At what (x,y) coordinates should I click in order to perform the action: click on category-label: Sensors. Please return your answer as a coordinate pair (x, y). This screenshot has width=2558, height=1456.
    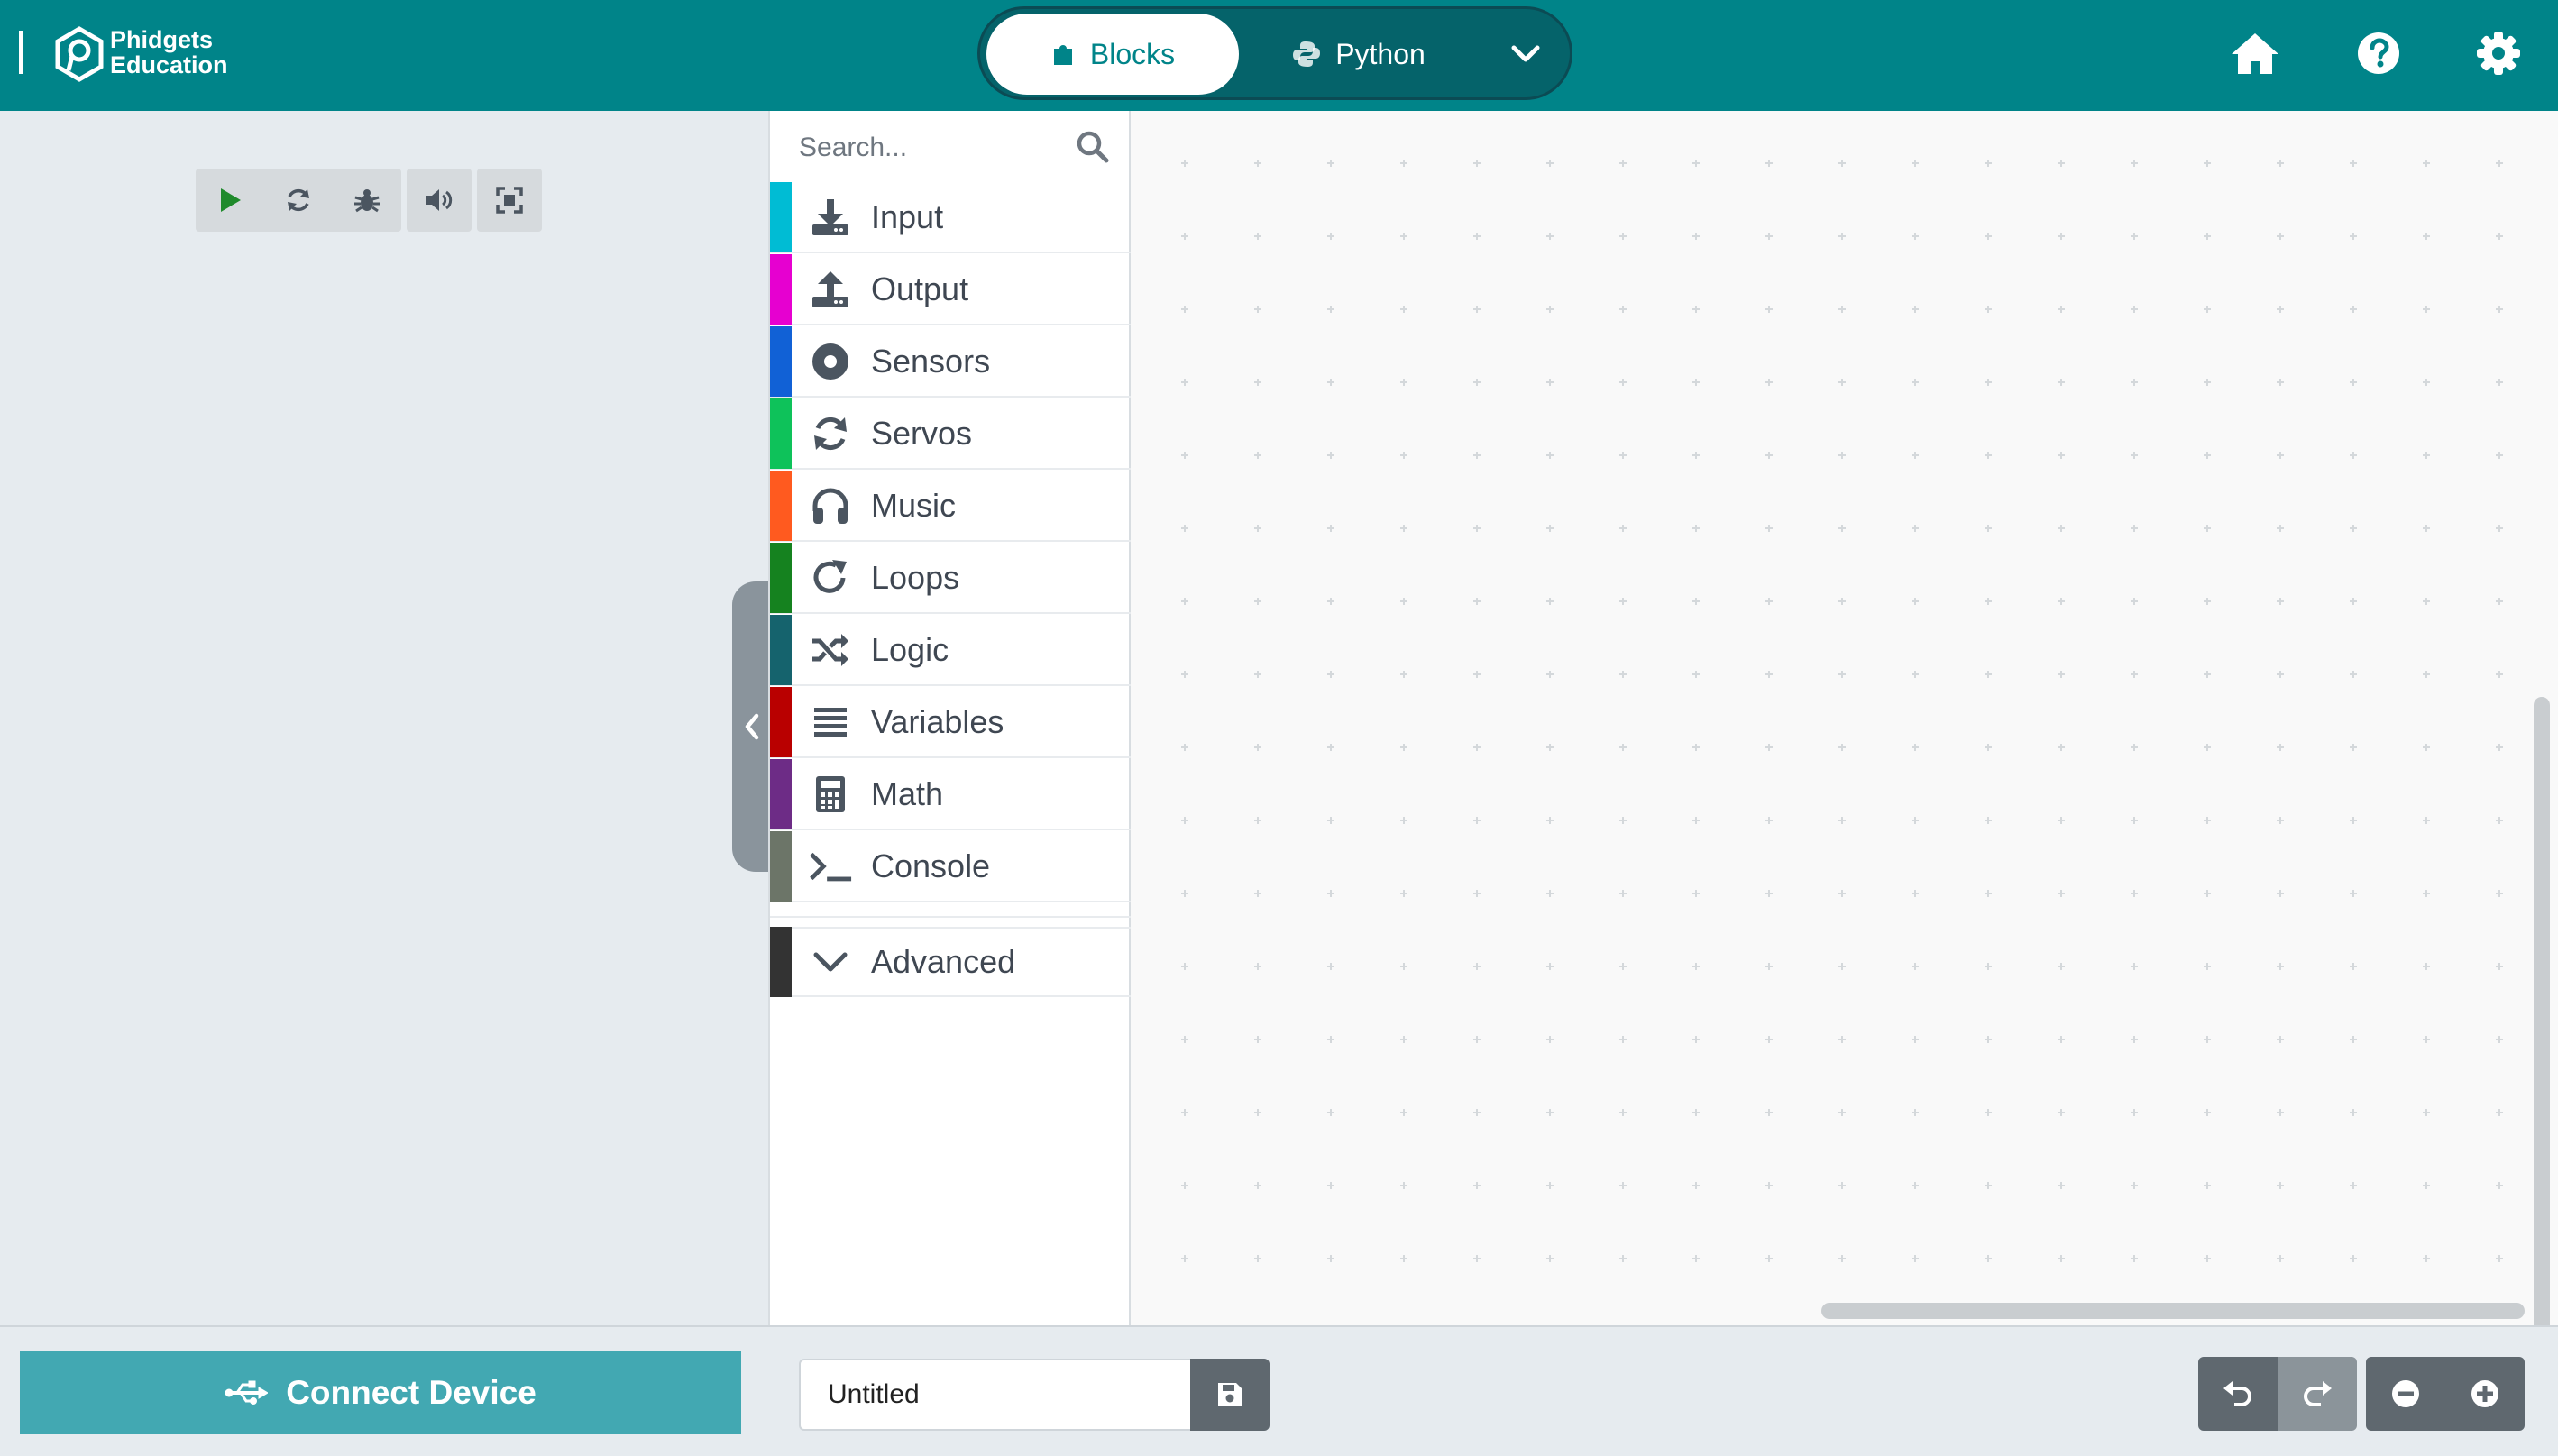
    Looking at the image, I should click on (931, 361).